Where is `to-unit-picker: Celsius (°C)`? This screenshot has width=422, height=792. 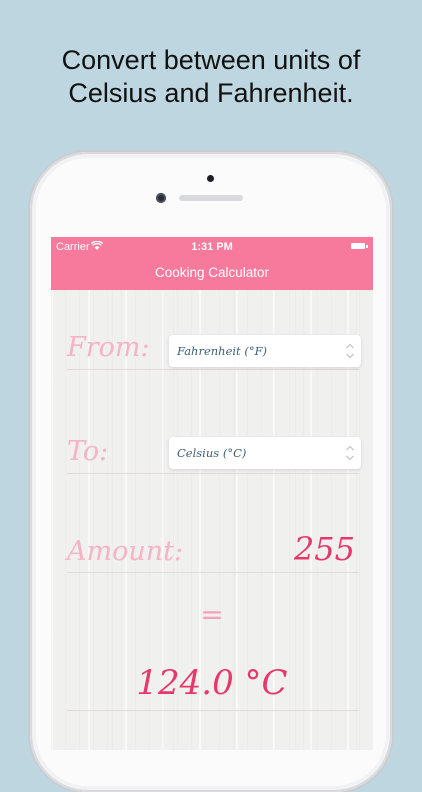 to-unit-picker: Celsius (°C) is located at coordinates (265, 453).